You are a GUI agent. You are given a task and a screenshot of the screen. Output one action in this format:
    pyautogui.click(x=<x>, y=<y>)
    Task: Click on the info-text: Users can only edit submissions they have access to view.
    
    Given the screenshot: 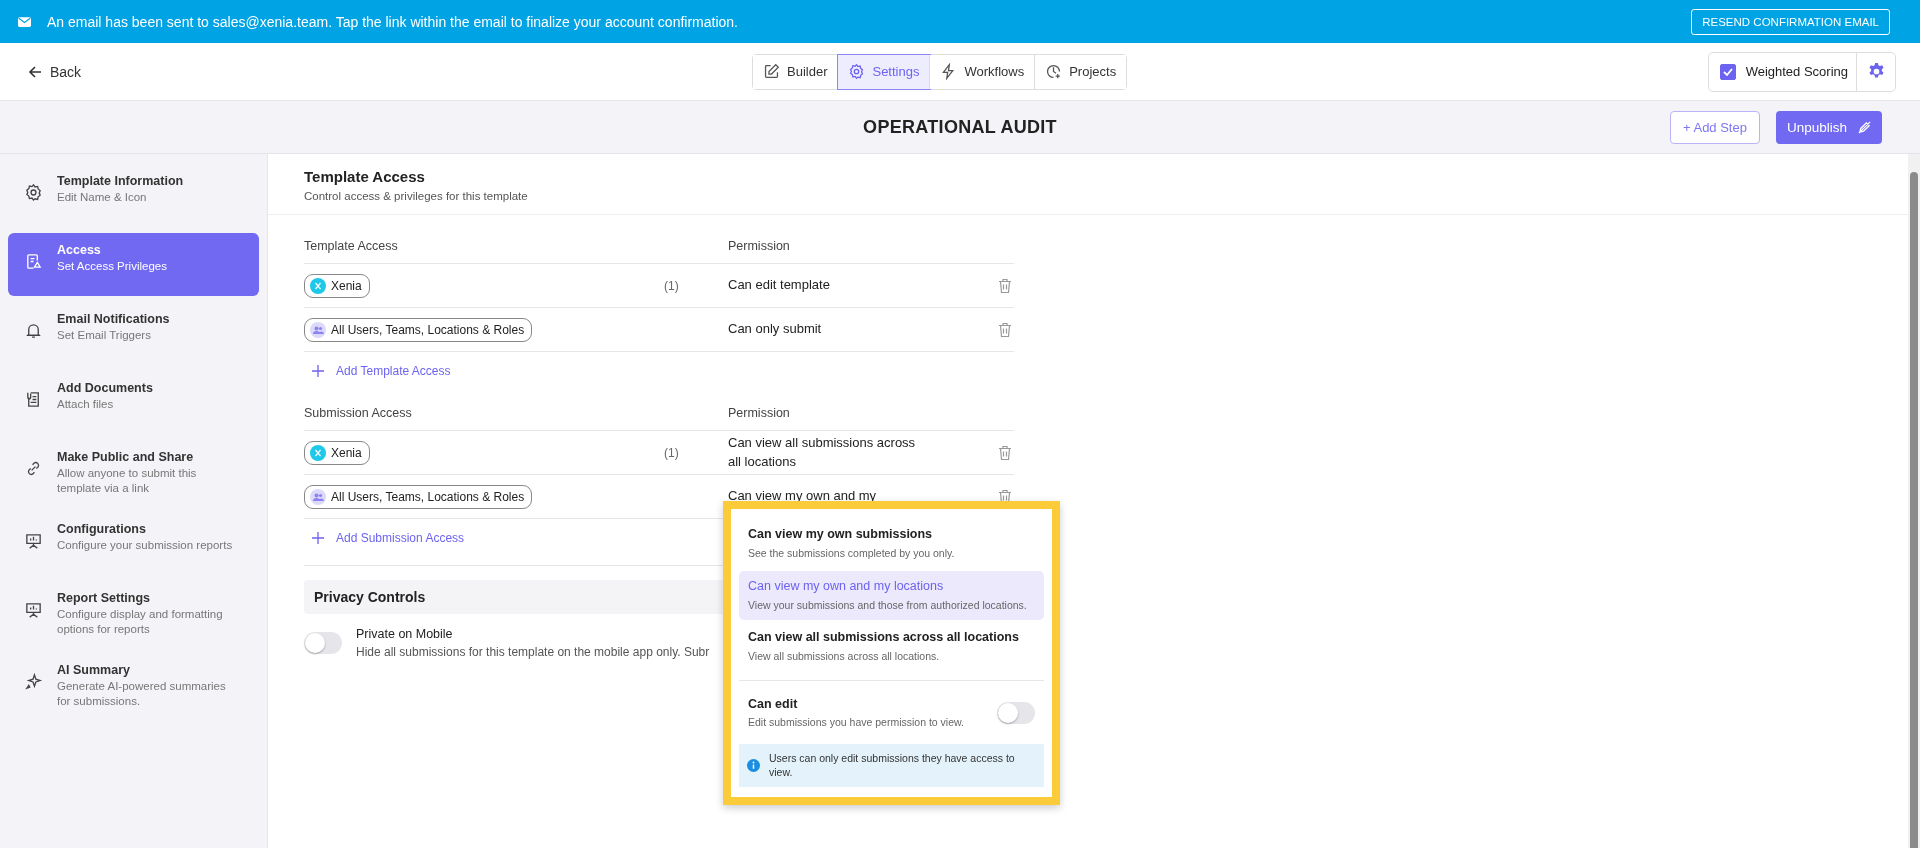 What is the action you would take?
    pyautogui.click(x=892, y=765)
    